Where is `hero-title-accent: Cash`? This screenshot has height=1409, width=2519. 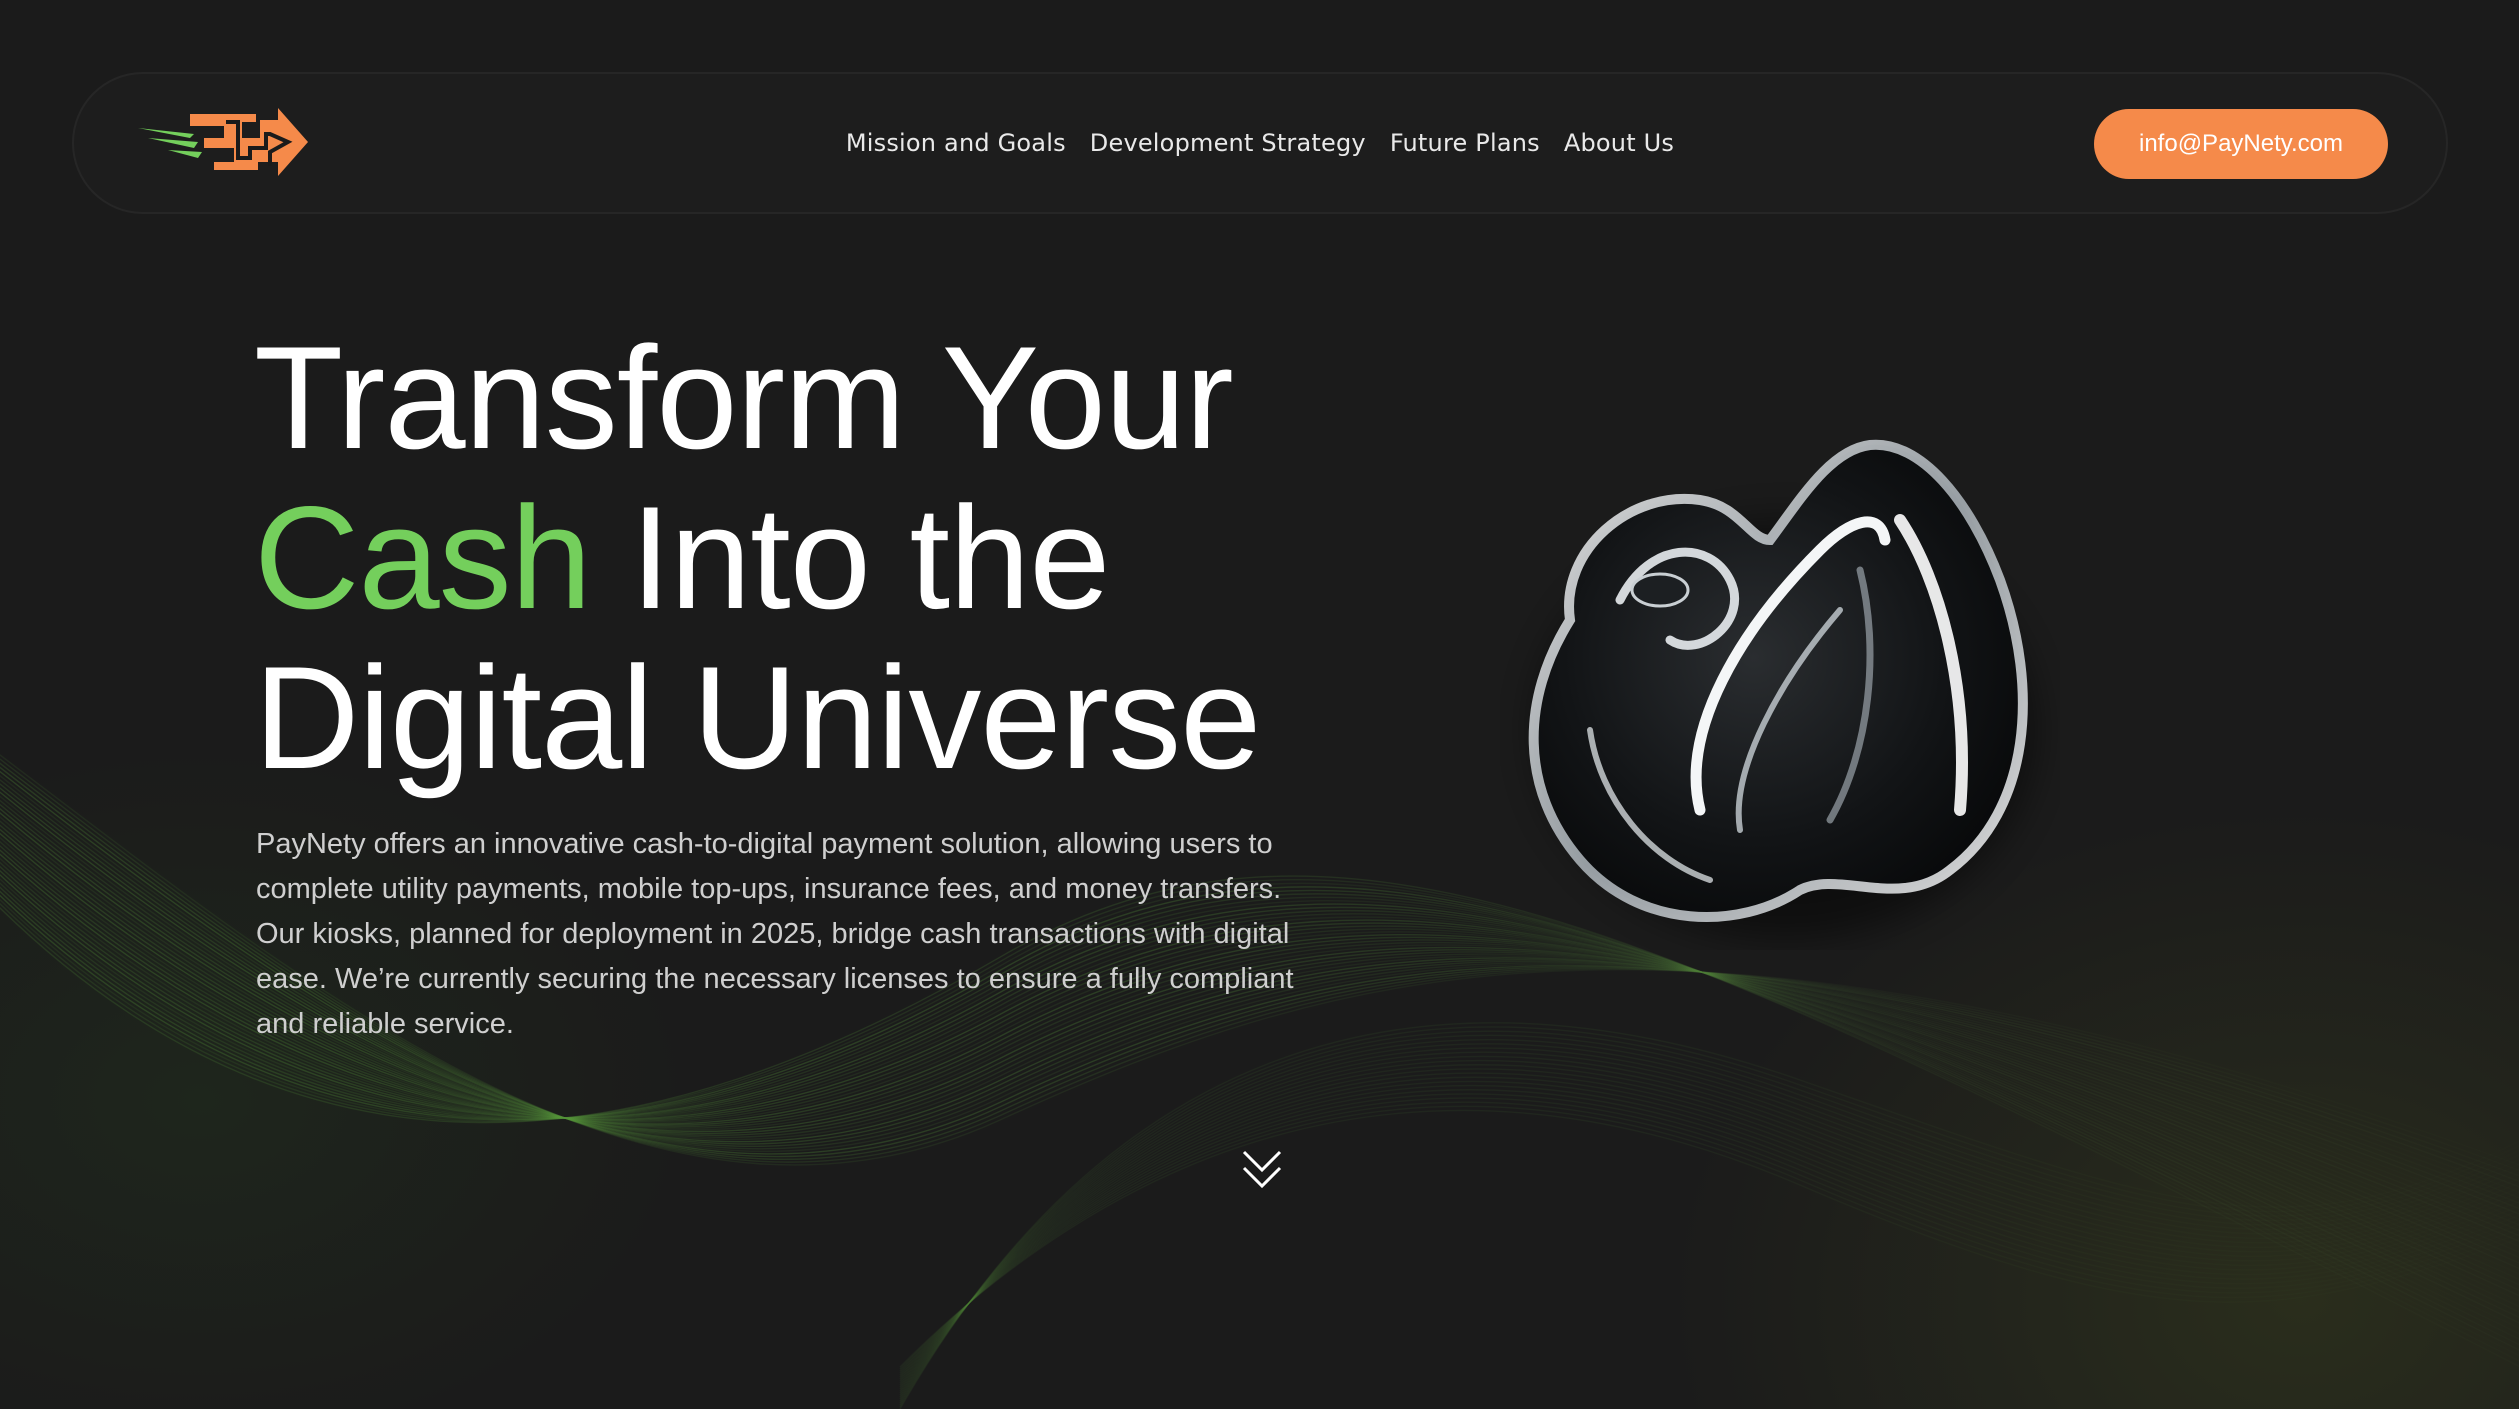 hero-title-accent: Cash is located at coordinates (423, 557).